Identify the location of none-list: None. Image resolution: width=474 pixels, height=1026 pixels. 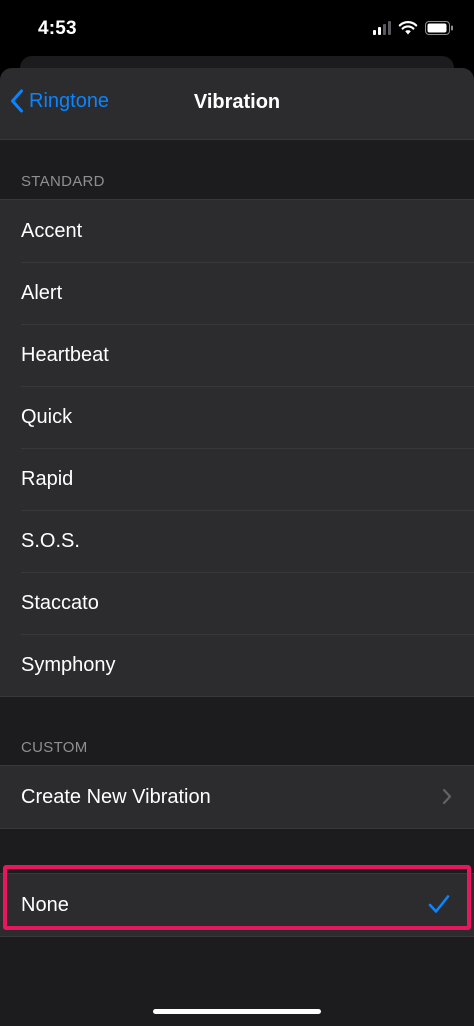
(237, 905).